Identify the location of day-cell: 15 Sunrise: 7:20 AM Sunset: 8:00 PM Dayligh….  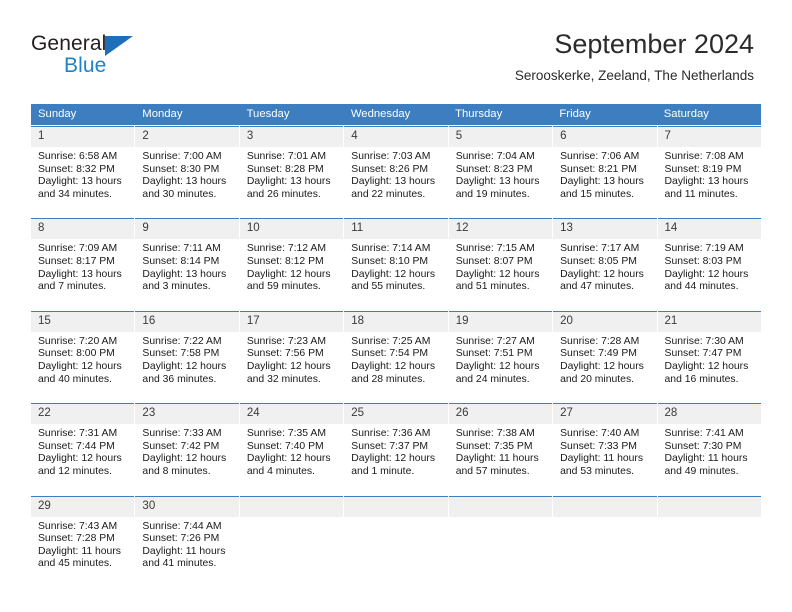
(83, 348).